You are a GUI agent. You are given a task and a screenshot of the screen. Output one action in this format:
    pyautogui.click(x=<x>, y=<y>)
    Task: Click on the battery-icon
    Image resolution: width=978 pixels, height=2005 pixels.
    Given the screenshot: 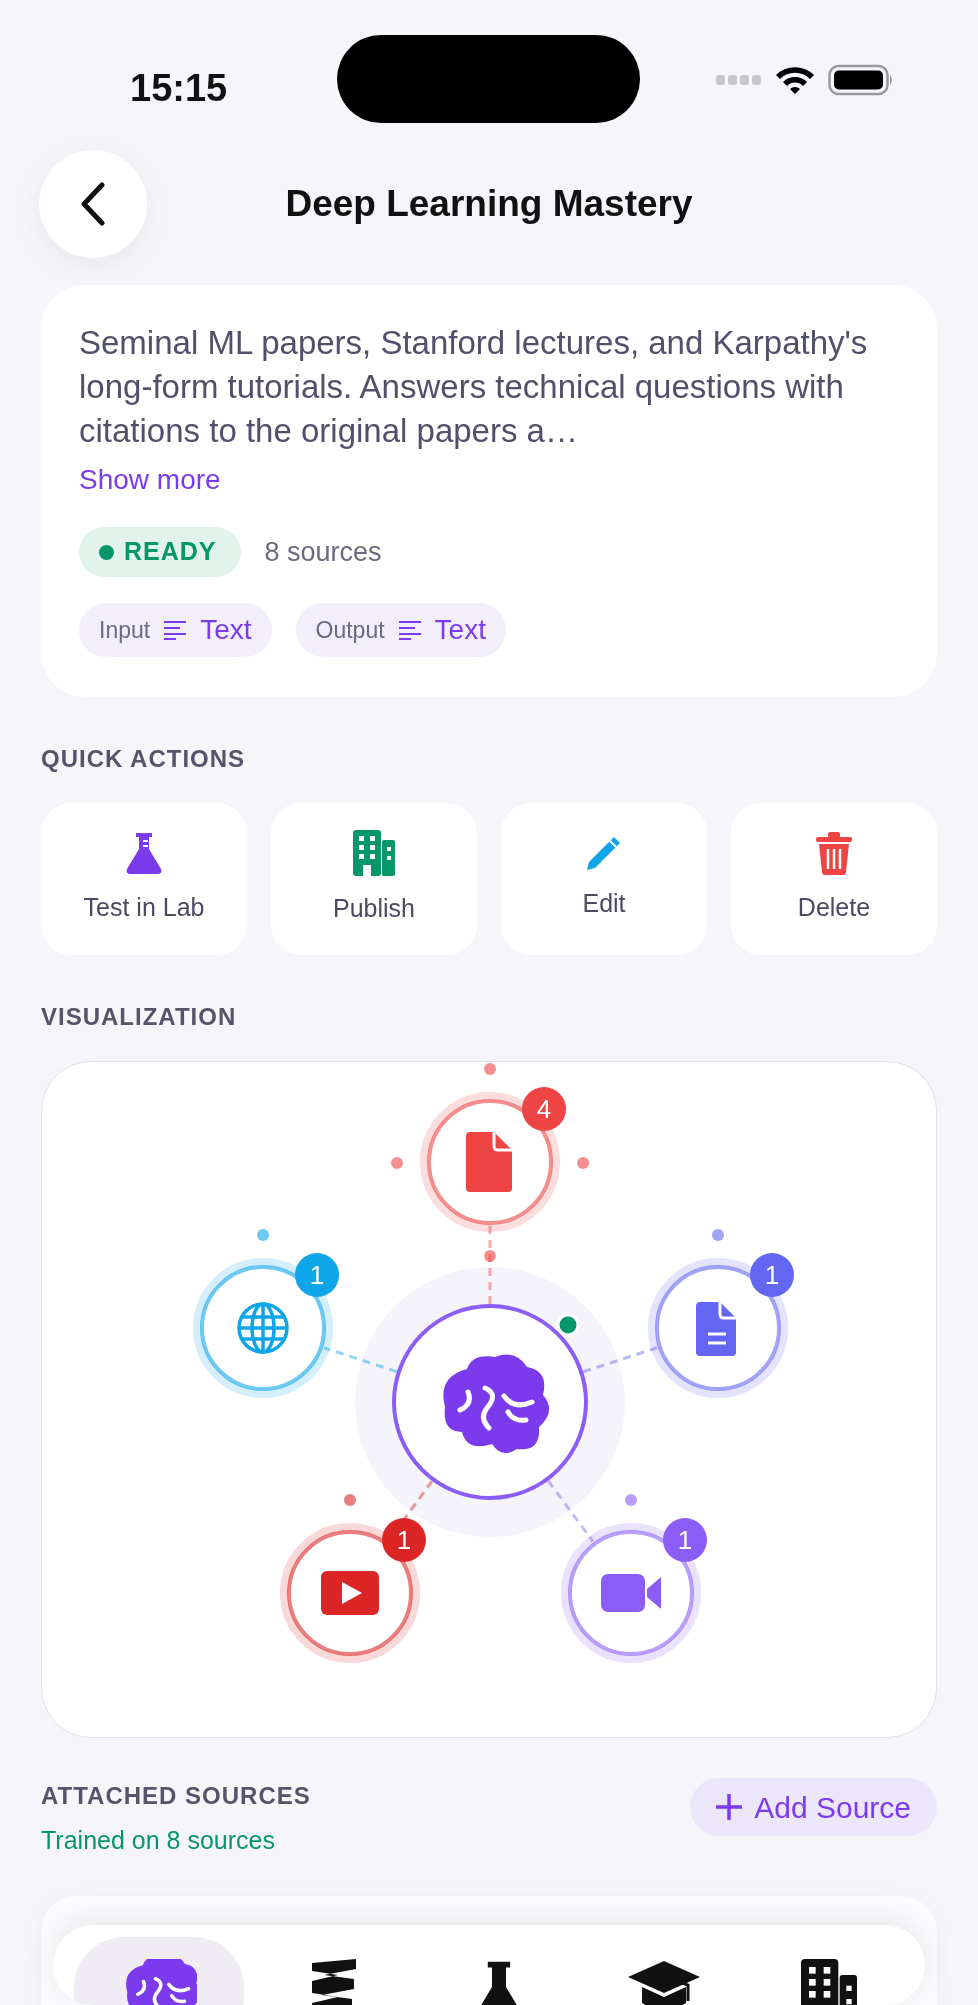 What is the action you would take?
    pyautogui.click(x=861, y=80)
    